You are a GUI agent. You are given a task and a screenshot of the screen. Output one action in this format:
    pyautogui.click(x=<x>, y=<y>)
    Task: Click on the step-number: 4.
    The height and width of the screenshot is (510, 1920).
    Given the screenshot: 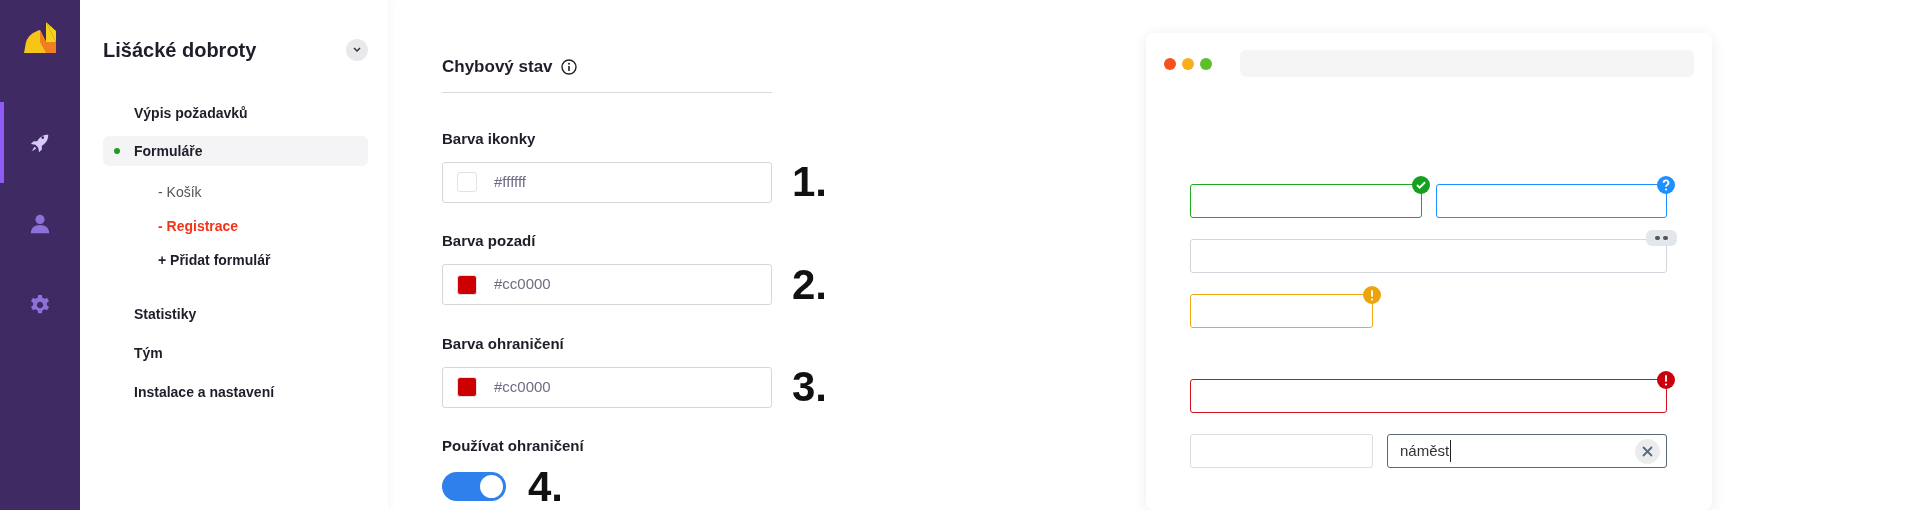 What is the action you would take?
    pyautogui.click(x=546, y=486)
    